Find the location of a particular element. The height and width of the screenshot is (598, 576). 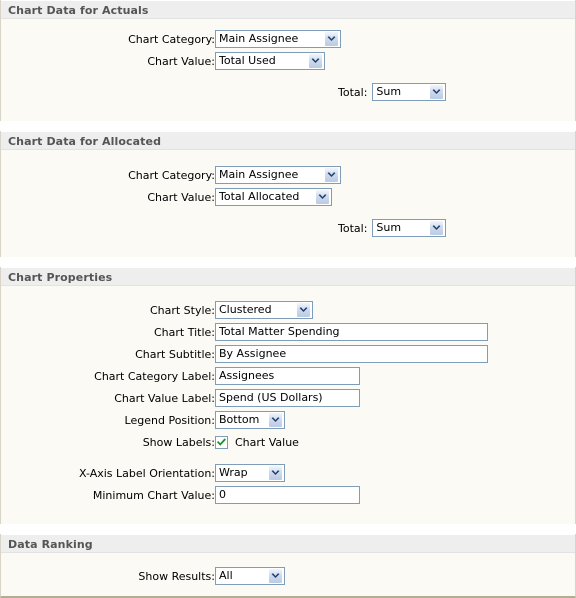

check-icon is located at coordinates (221, 442).